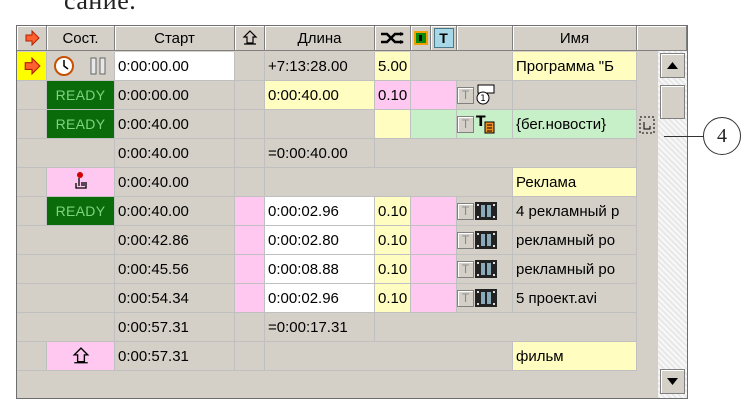 This screenshot has width=748, height=401. I want to click on name-cell: фильм, so click(575, 356).